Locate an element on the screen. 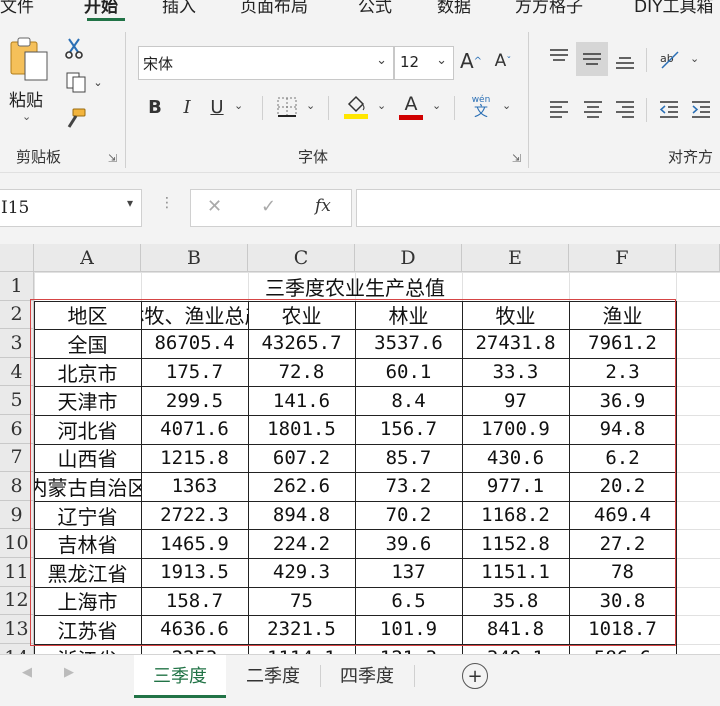 The height and width of the screenshot is (706, 720). cancel-icon: ✕ is located at coordinates (214, 206).